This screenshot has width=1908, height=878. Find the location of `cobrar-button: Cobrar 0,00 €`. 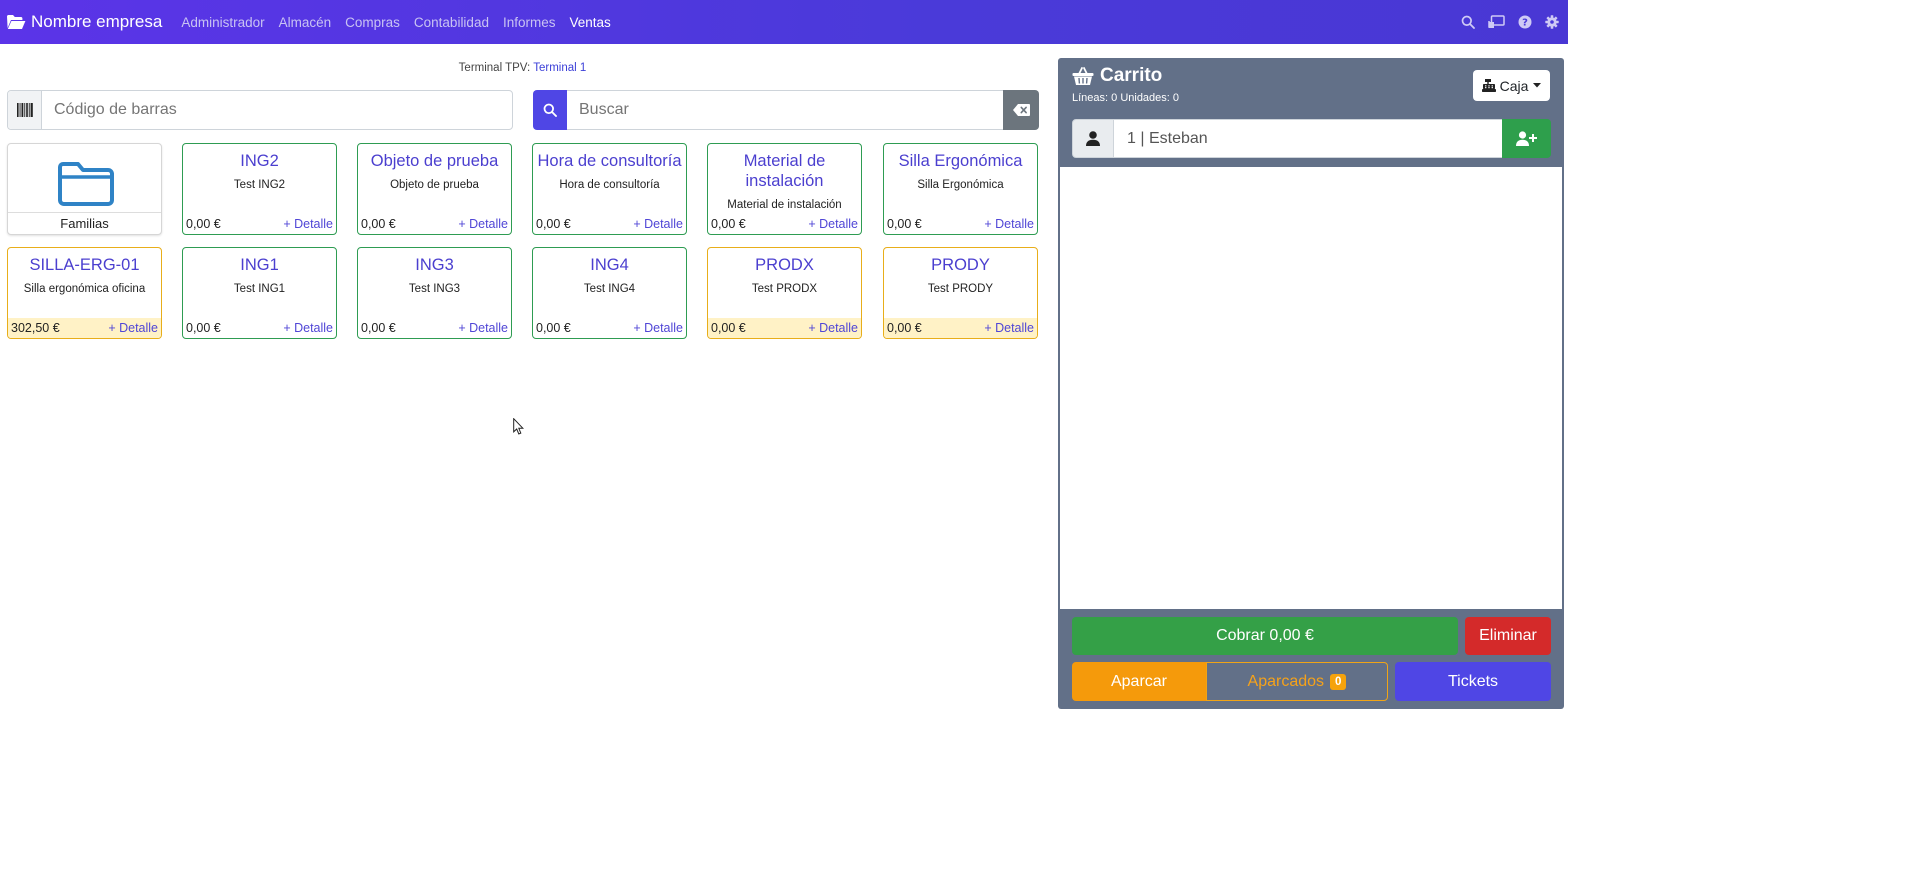

cobrar-button: Cobrar 0,00 € is located at coordinates (1265, 636).